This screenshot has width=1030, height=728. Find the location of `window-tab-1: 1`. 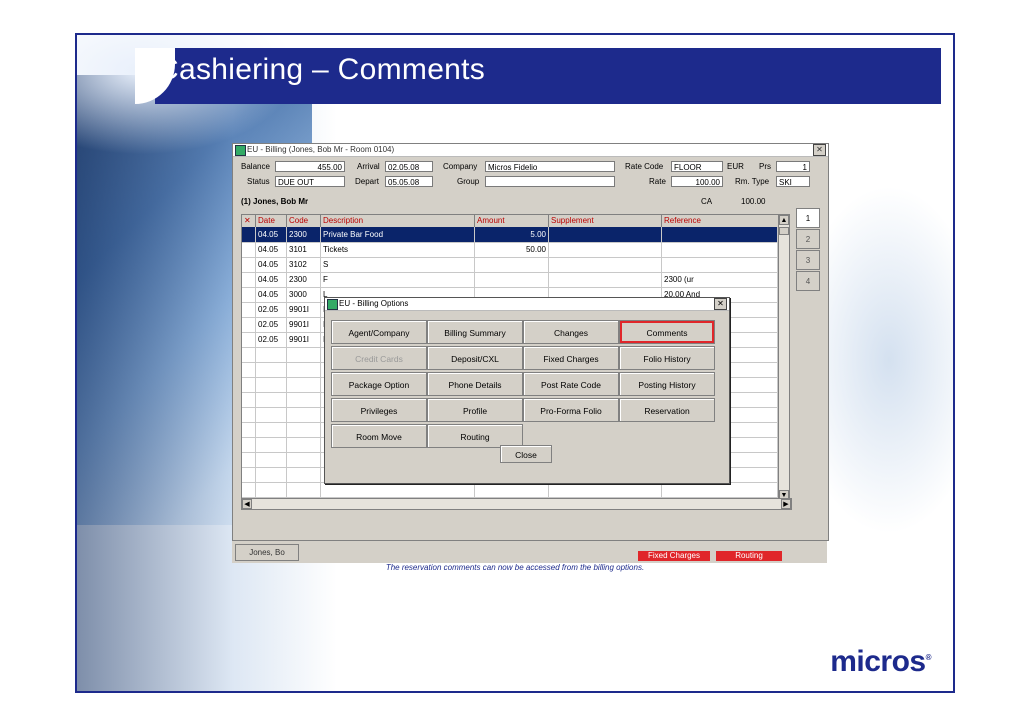

window-tab-1: 1 is located at coordinates (808, 218).